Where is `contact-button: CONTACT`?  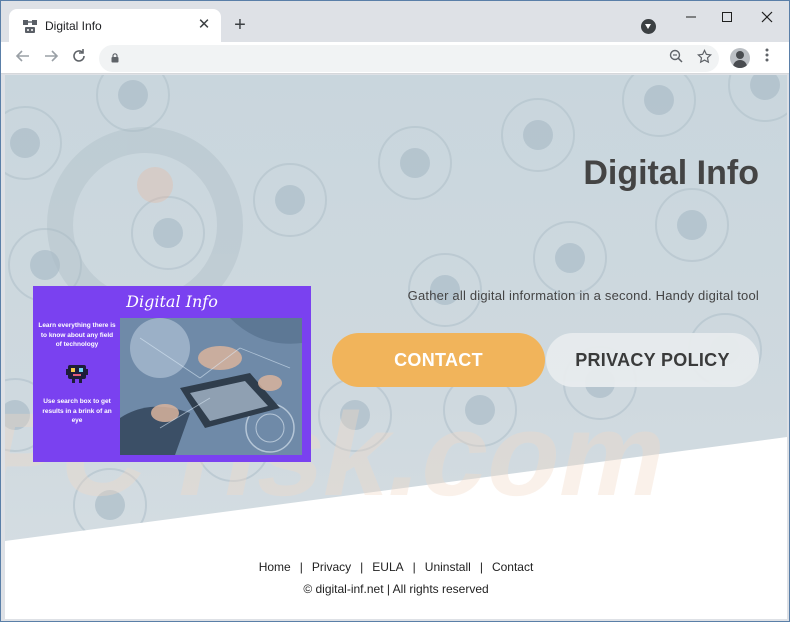 contact-button: CONTACT is located at coordinates (438, 360).